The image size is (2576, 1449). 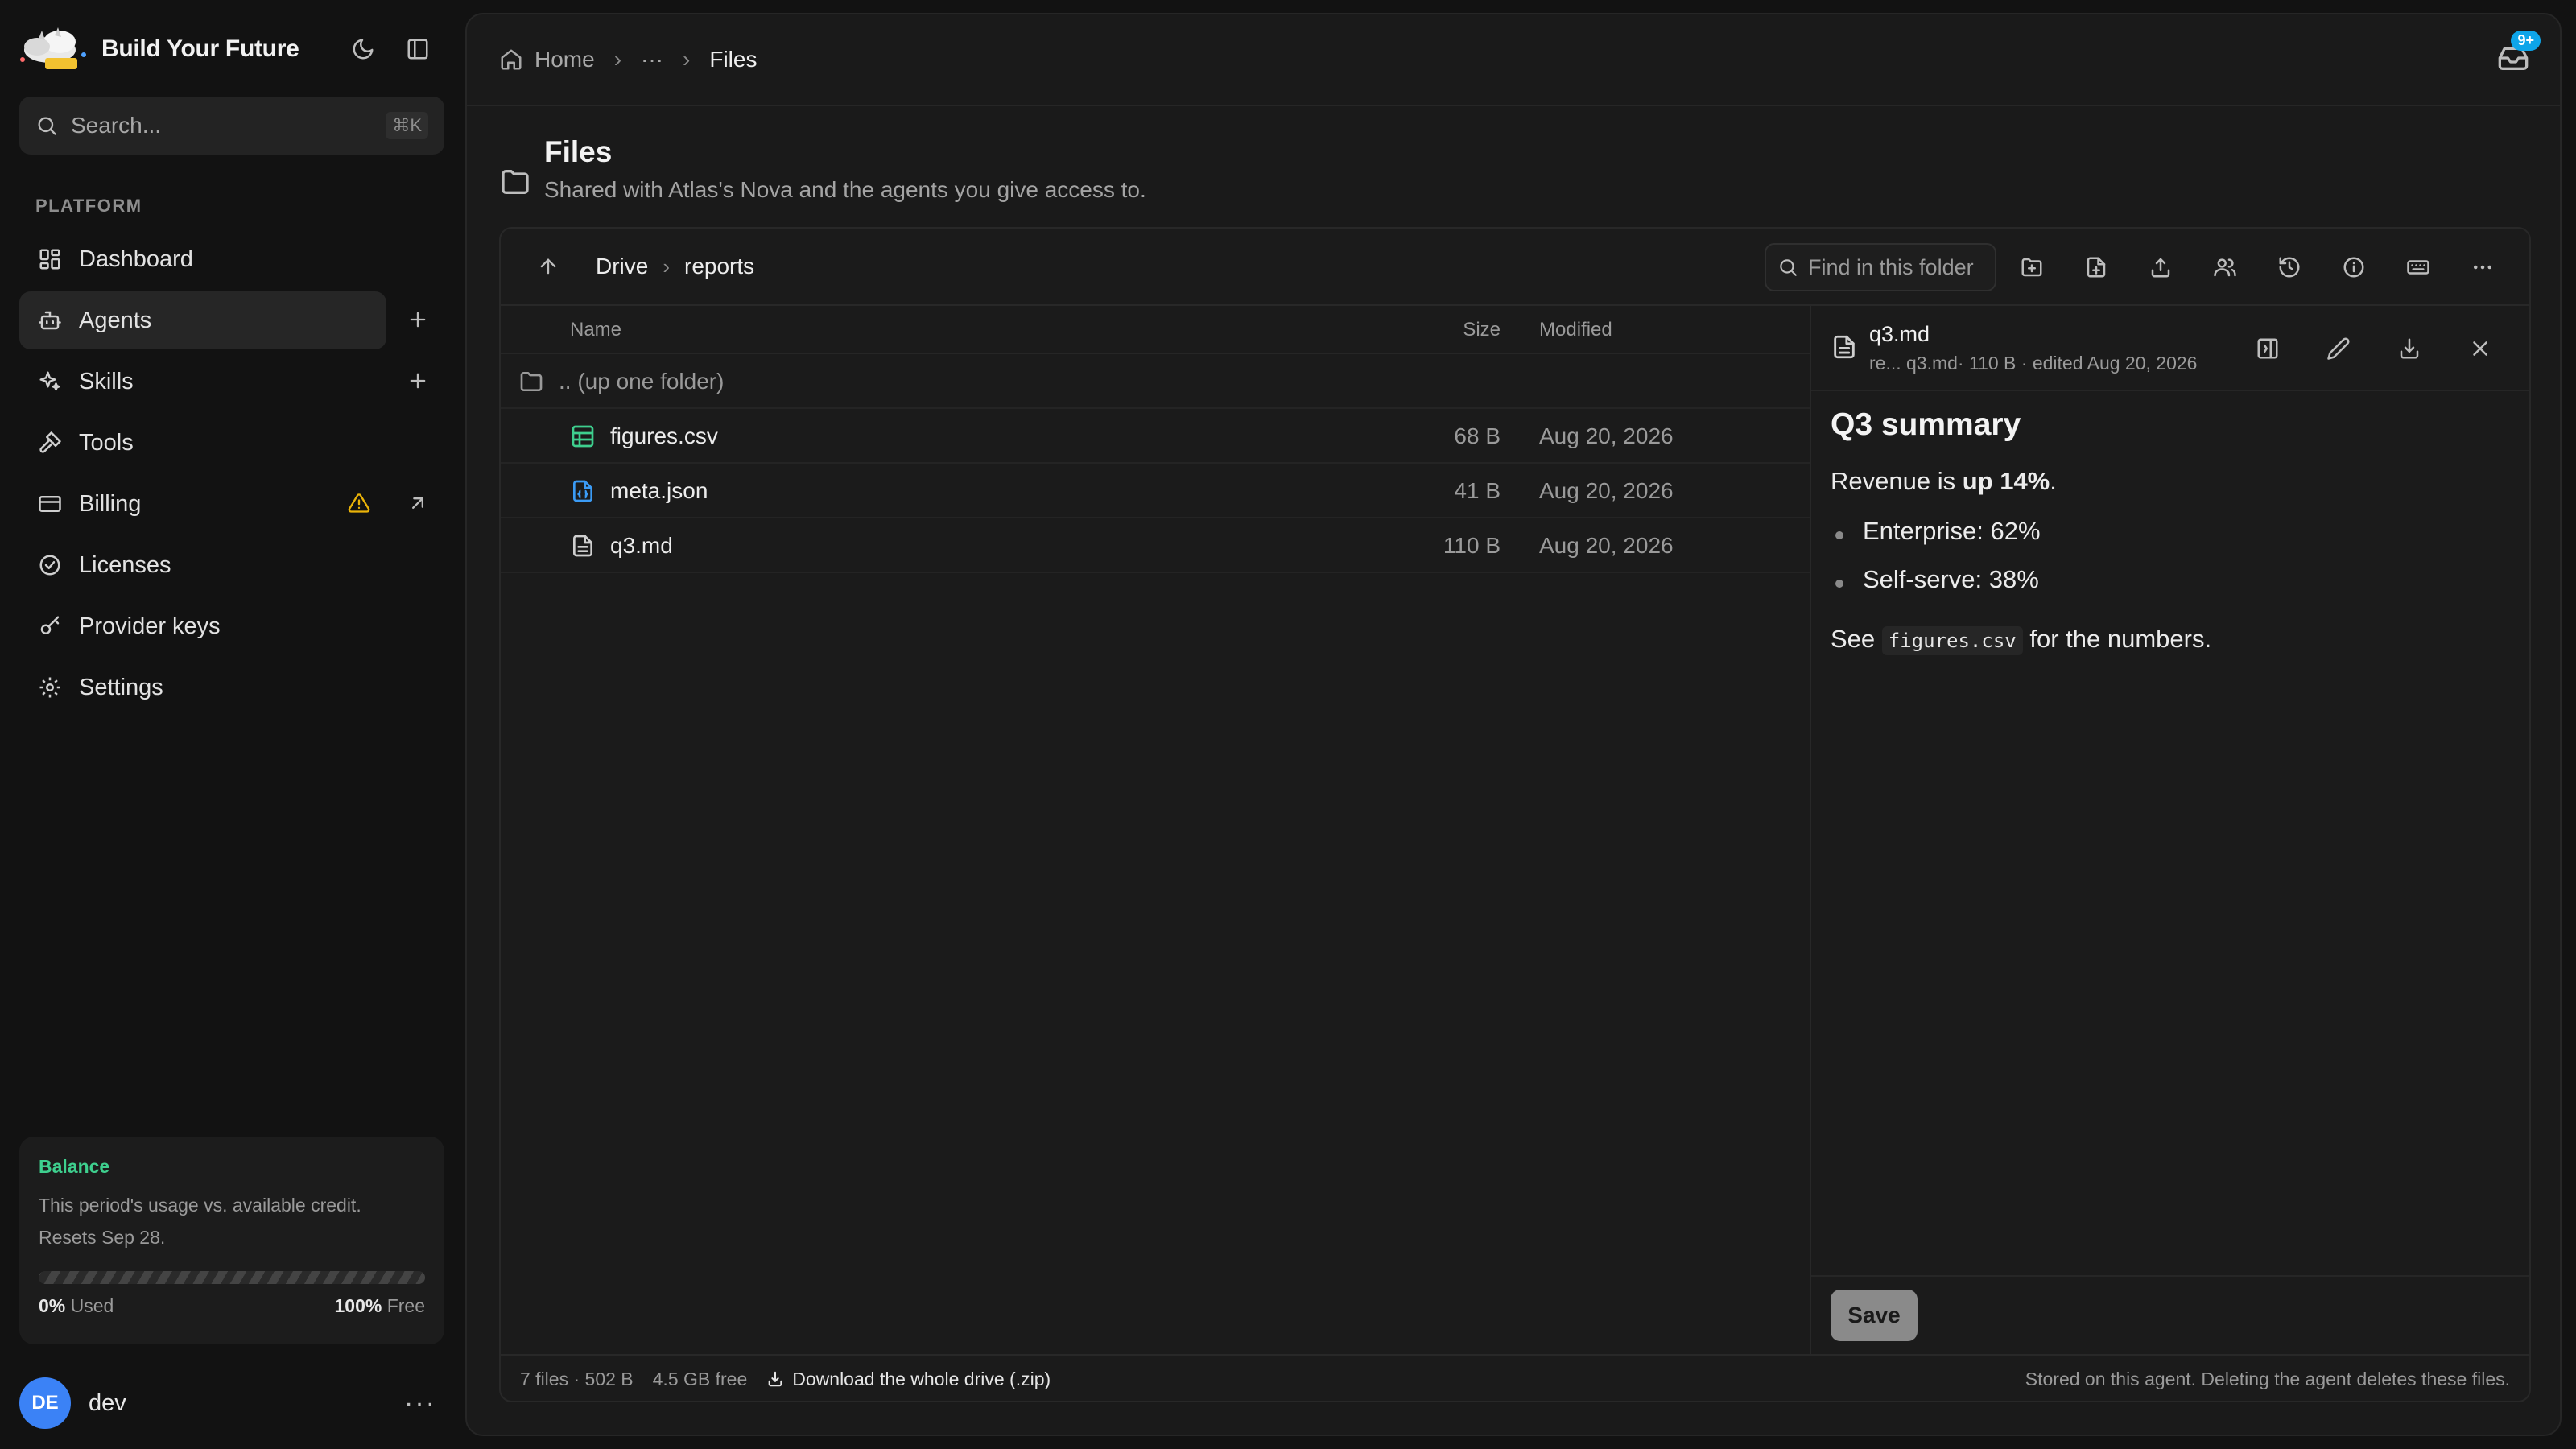 What do you see at coordinates (363, 49) in the screenshot?
I see `theme-toggle-moon-icon` at bounding box center [363, 49].